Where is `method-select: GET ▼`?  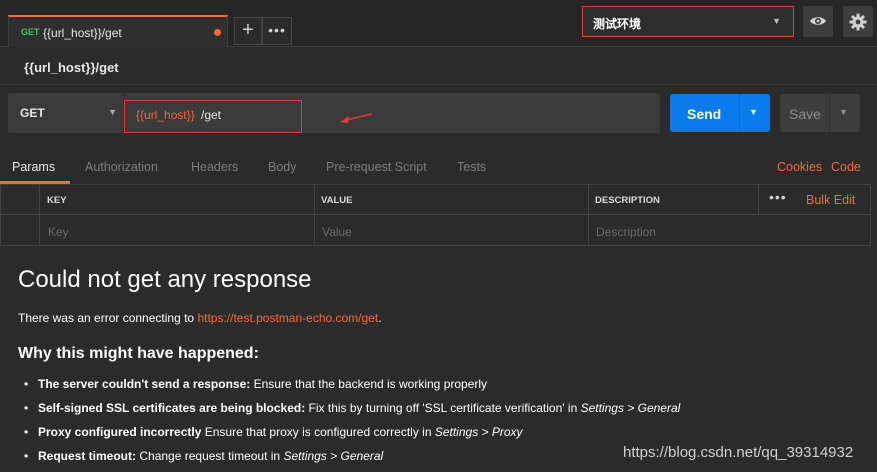
method-select: GET ▼ is located at coordinates (66, 113).